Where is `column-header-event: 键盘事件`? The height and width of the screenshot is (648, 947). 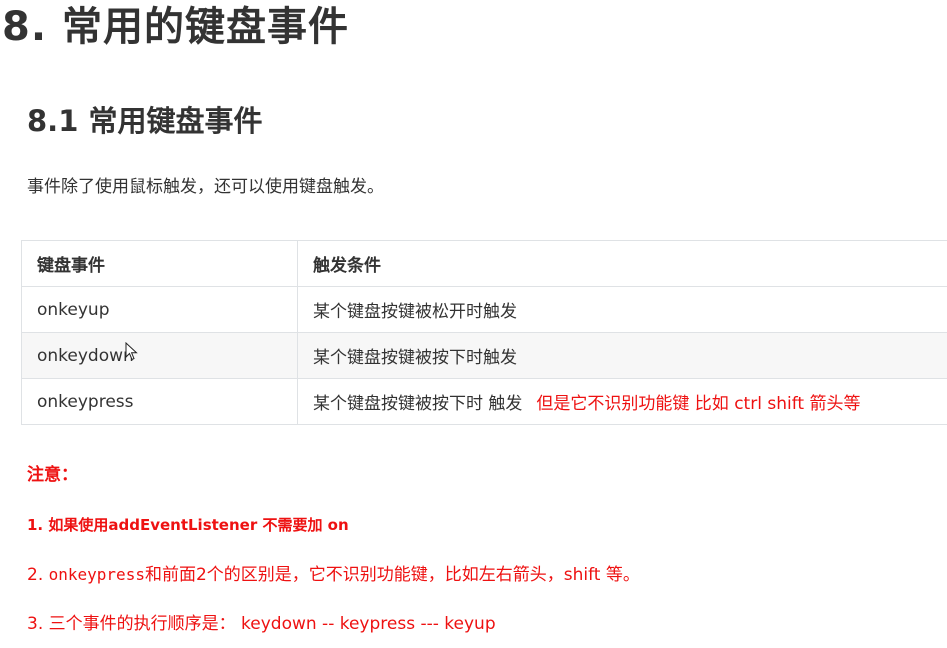 column-header-event: 键盘事件 is located at coordinates (159, 263).